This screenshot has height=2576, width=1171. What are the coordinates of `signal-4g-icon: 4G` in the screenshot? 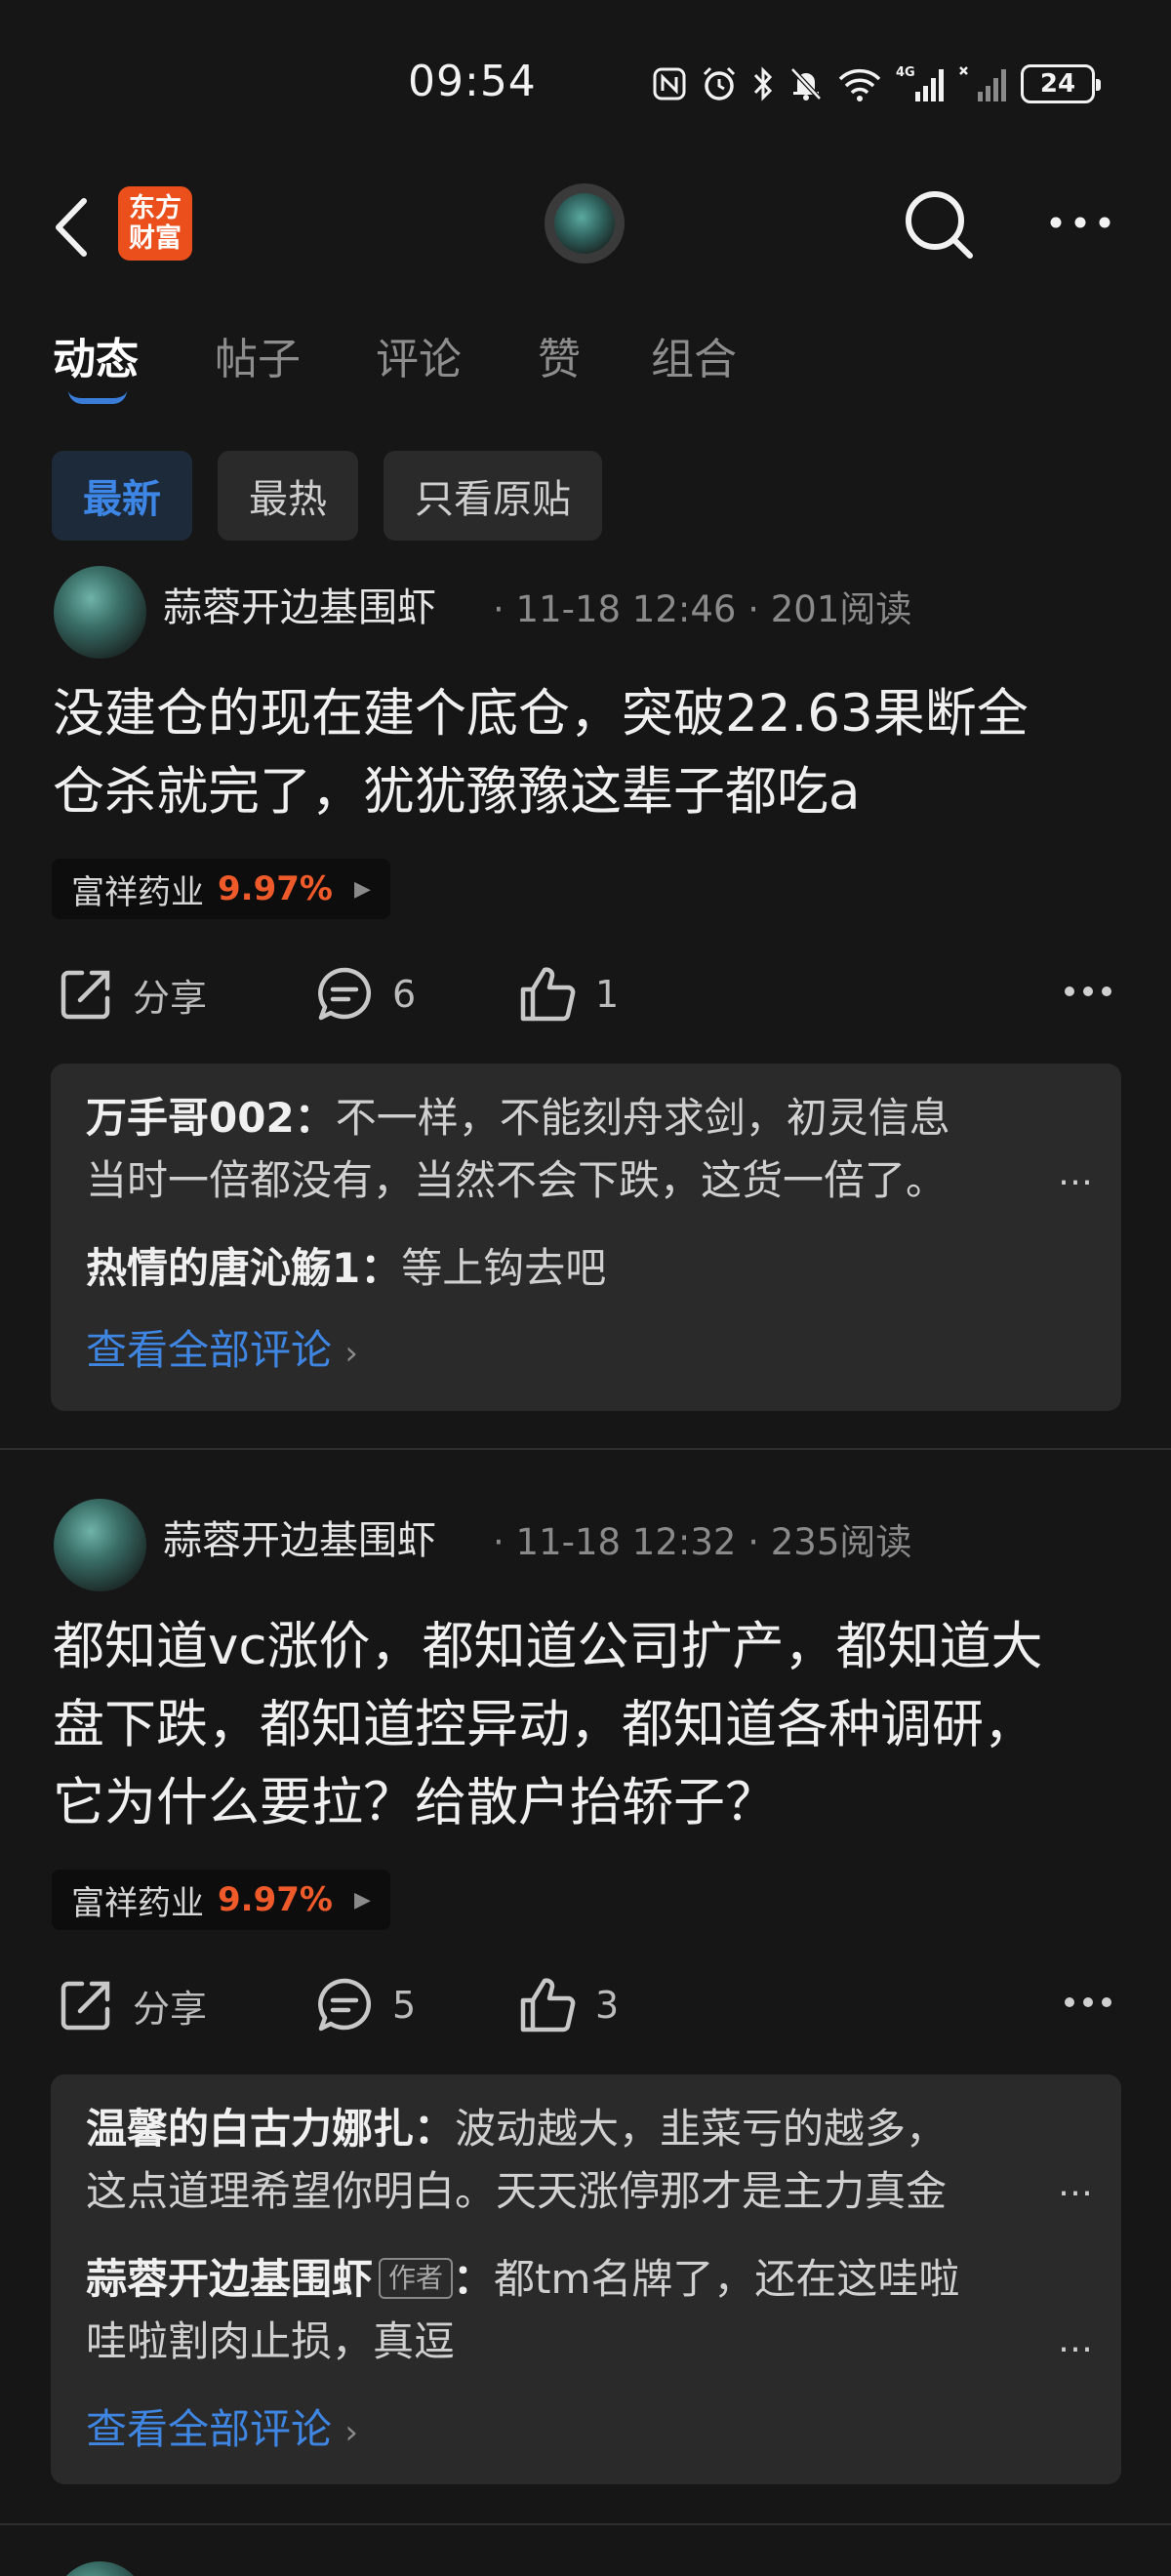 It's located at (920, 83).